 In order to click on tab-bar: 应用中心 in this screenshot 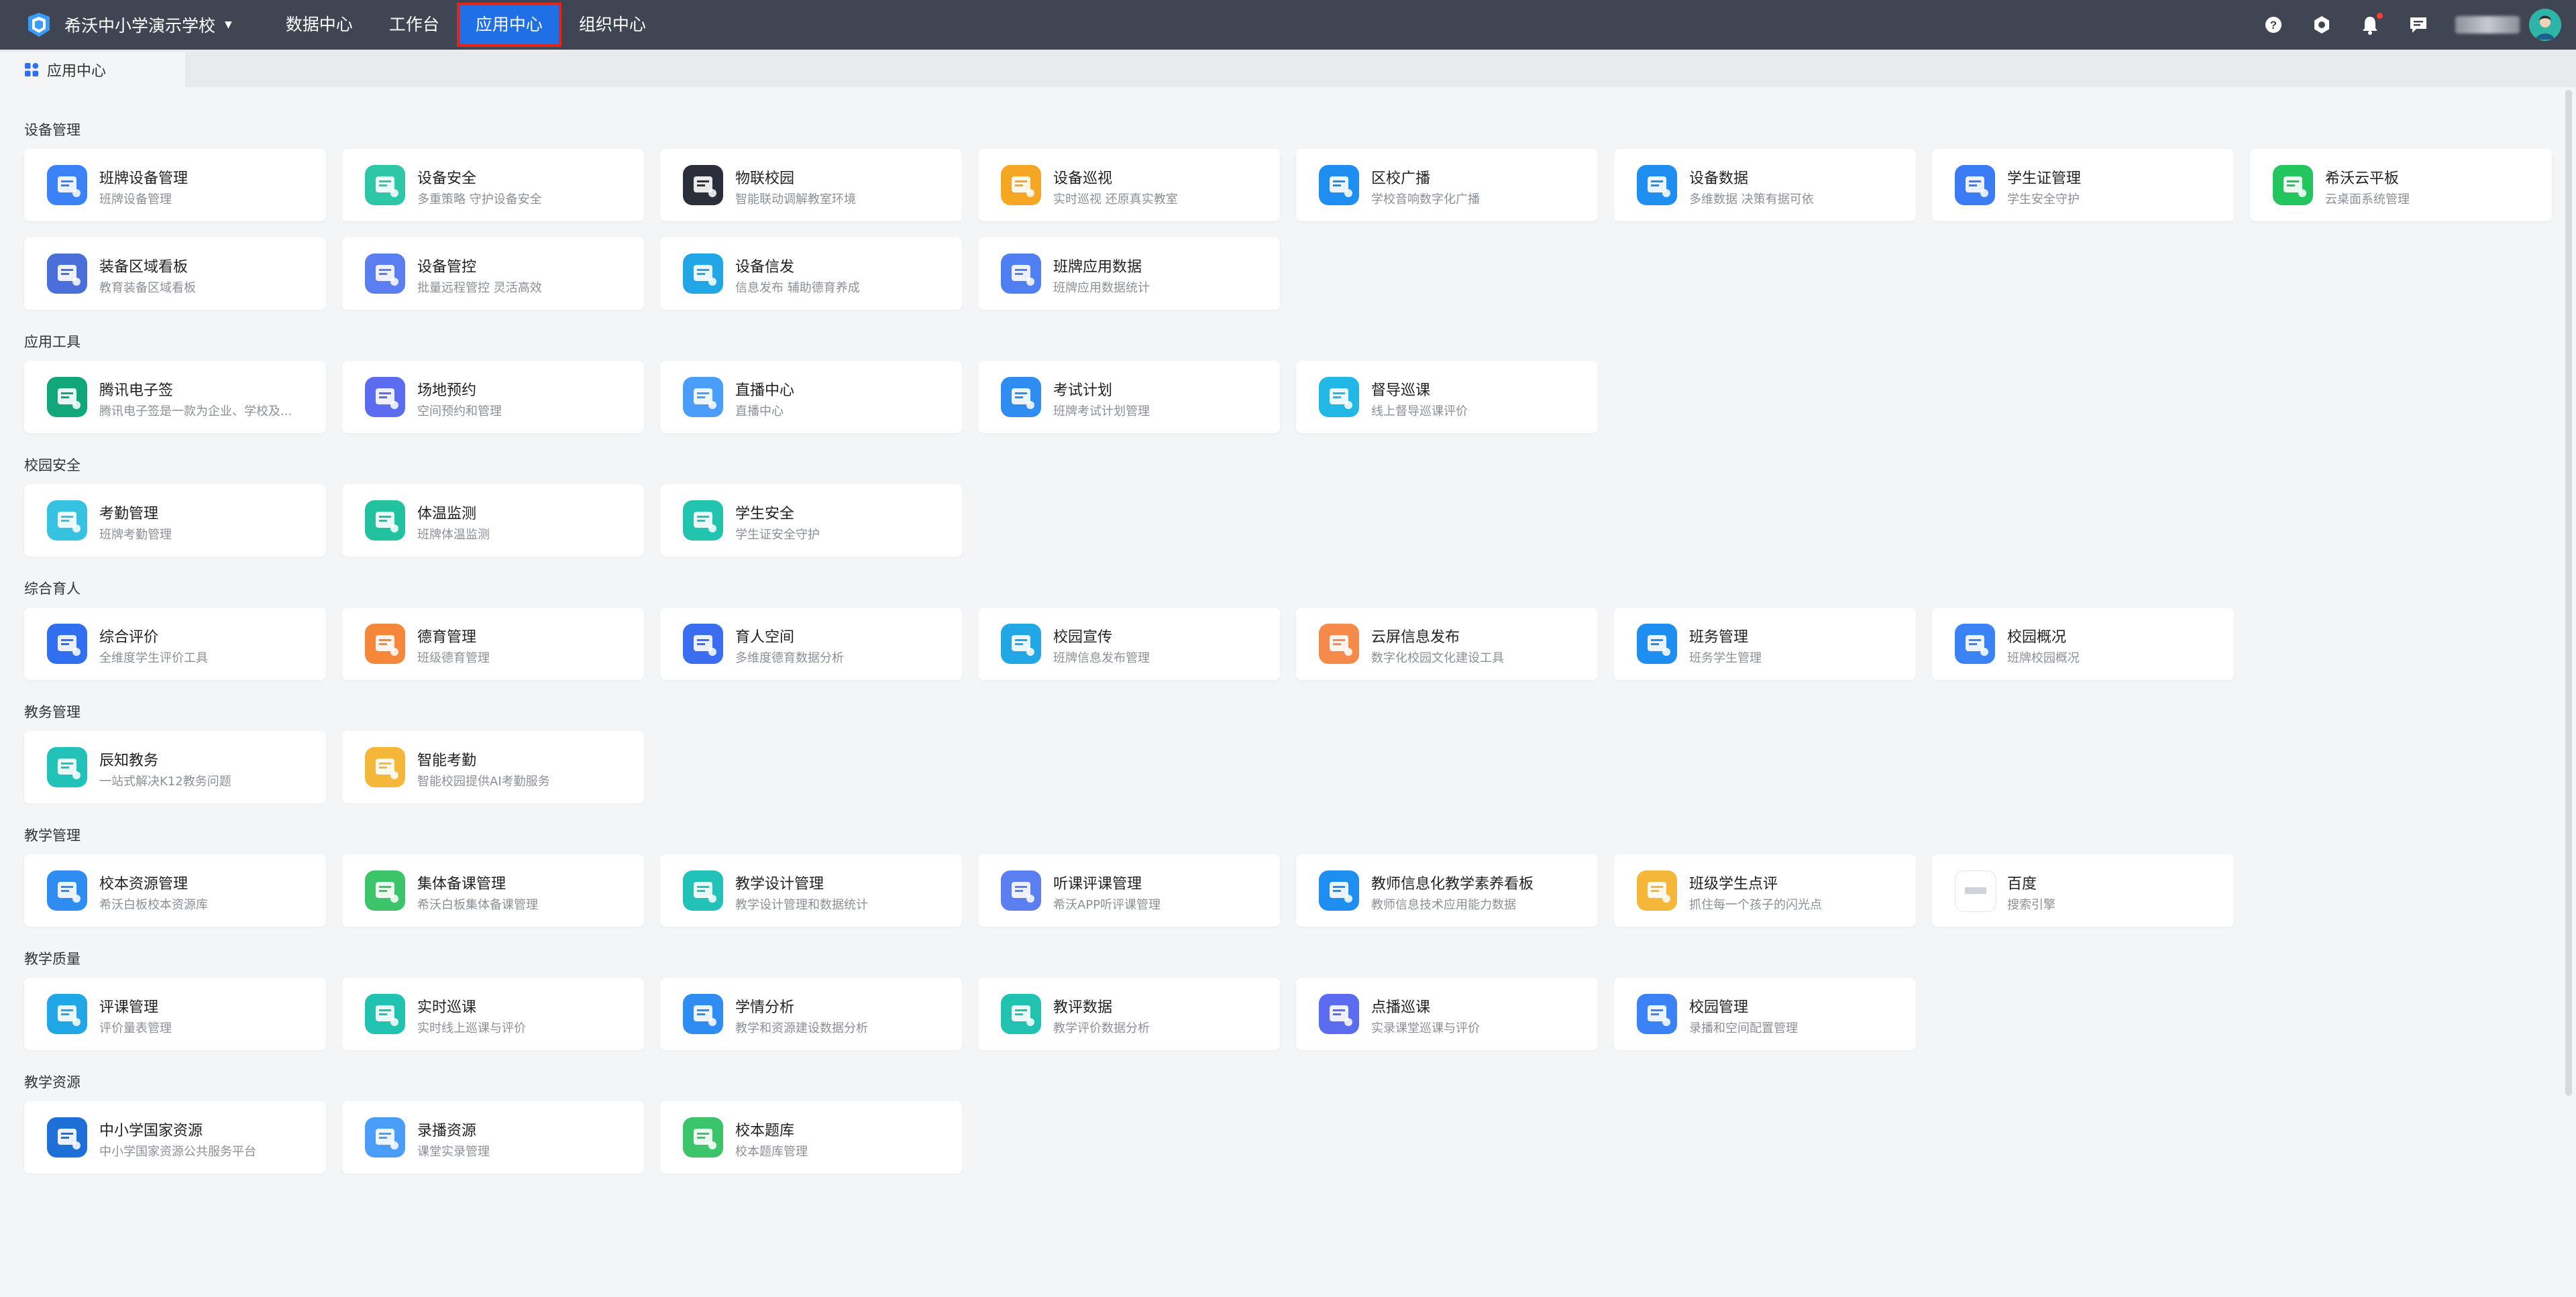, I will do `click(1288, 68)`.